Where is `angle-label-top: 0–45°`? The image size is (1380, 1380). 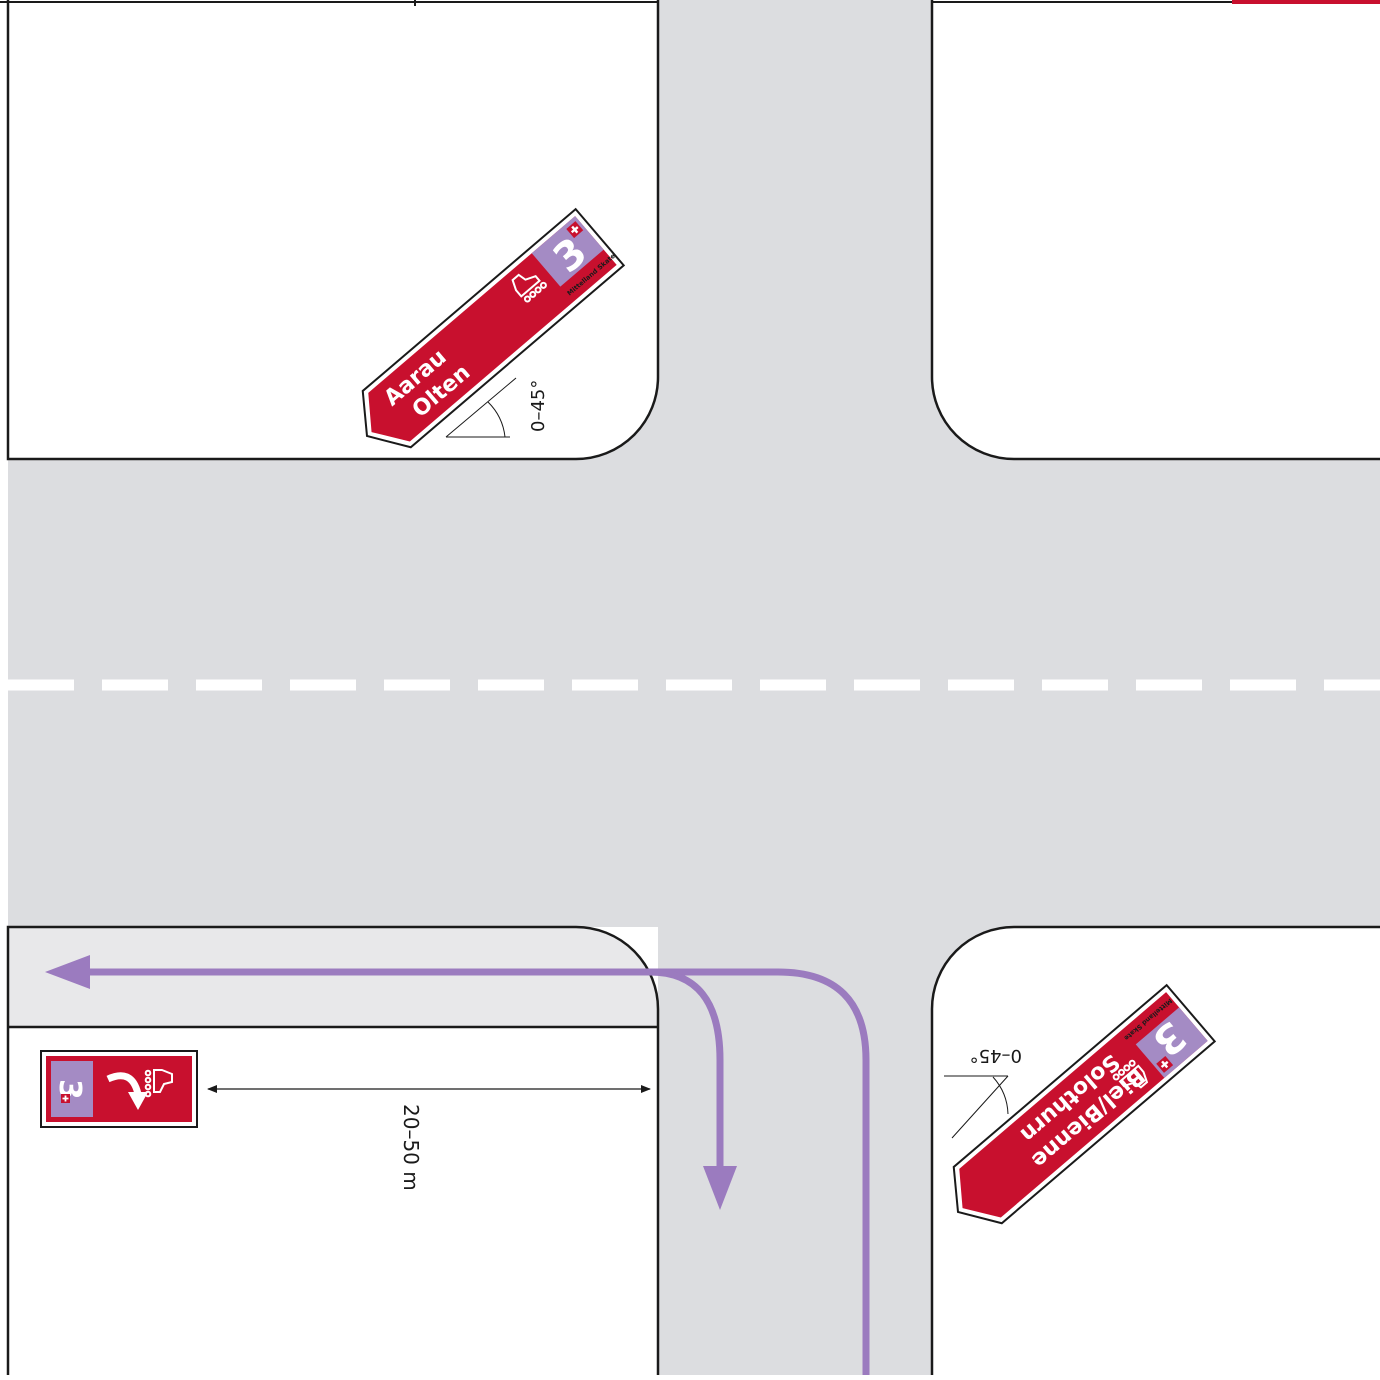 angle-label-top: 0–45° is located at coordinates (538, 406).